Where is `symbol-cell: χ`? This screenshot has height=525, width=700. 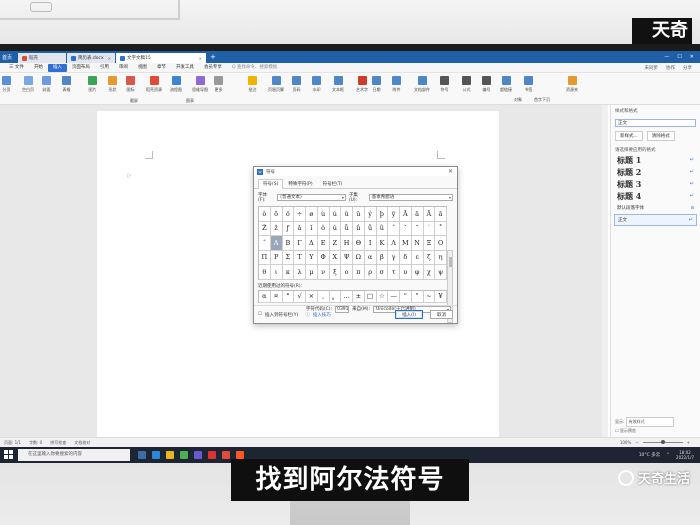 symbol-cell: χ is located at coordinates (429, 272).